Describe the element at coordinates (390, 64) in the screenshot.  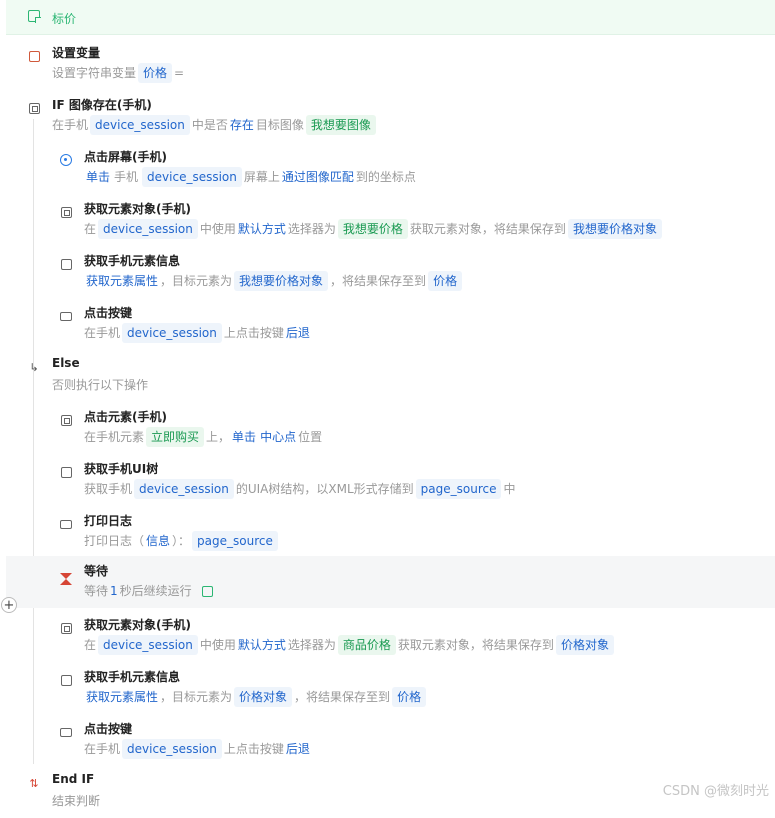
I see `step-set-variable: 设置变量 设置字符串变量 价格 =` at that location.